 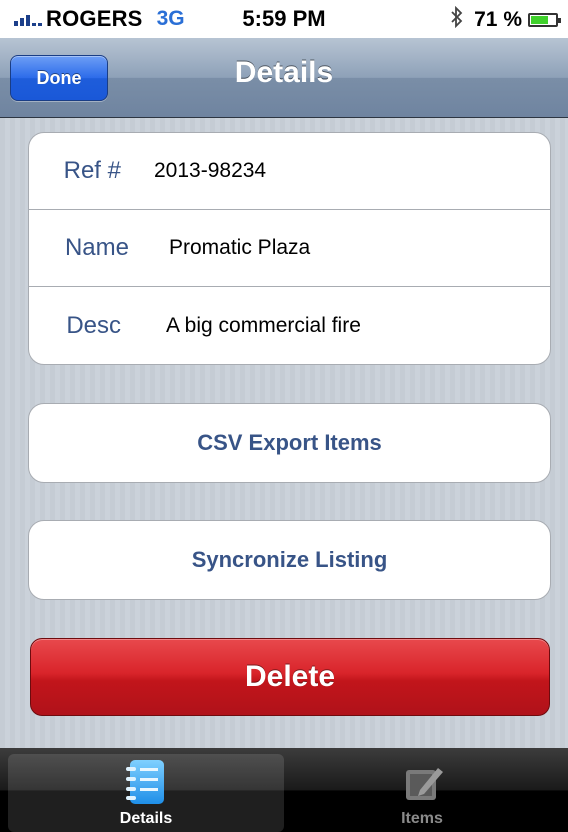 I want to click on battery-fill, so click(x=540, y=20).